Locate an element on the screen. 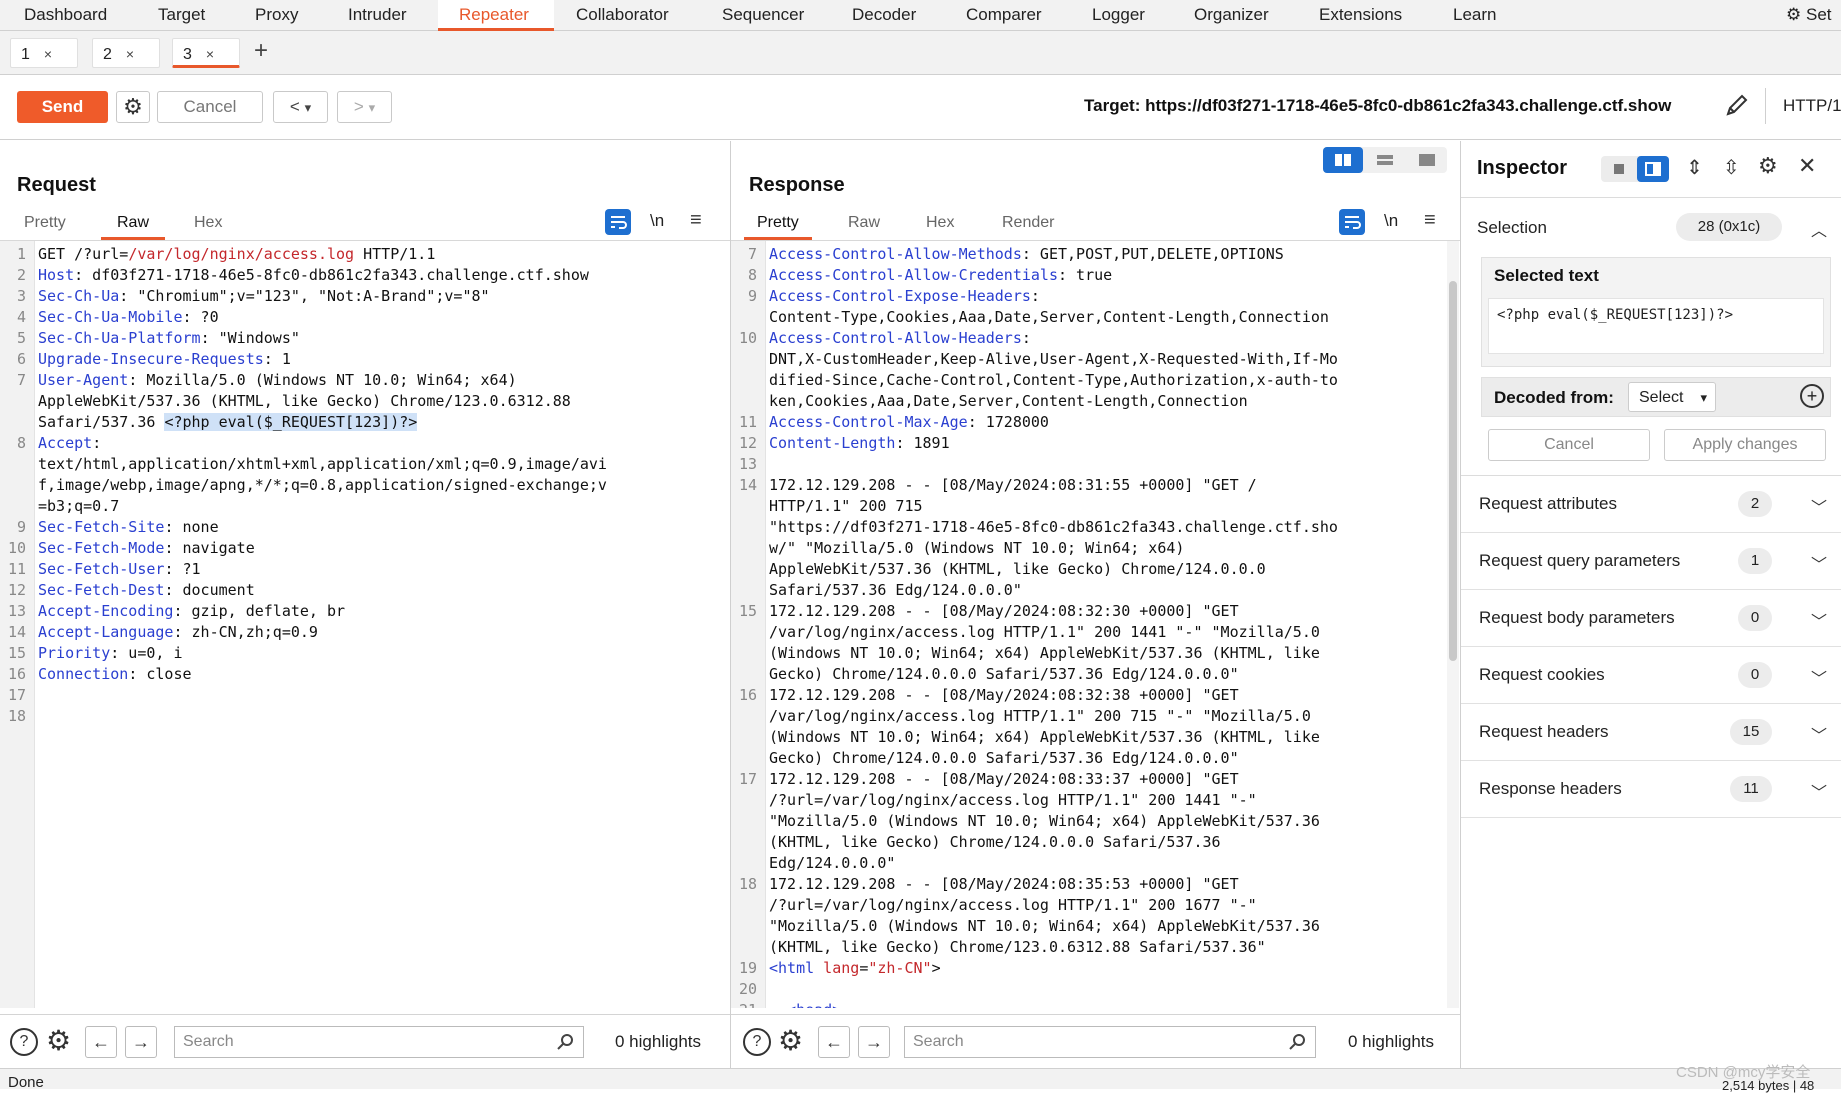 The width and height of the screenshot is (1841, 1093). line-number: 6 is located at coordinates (21, 359).